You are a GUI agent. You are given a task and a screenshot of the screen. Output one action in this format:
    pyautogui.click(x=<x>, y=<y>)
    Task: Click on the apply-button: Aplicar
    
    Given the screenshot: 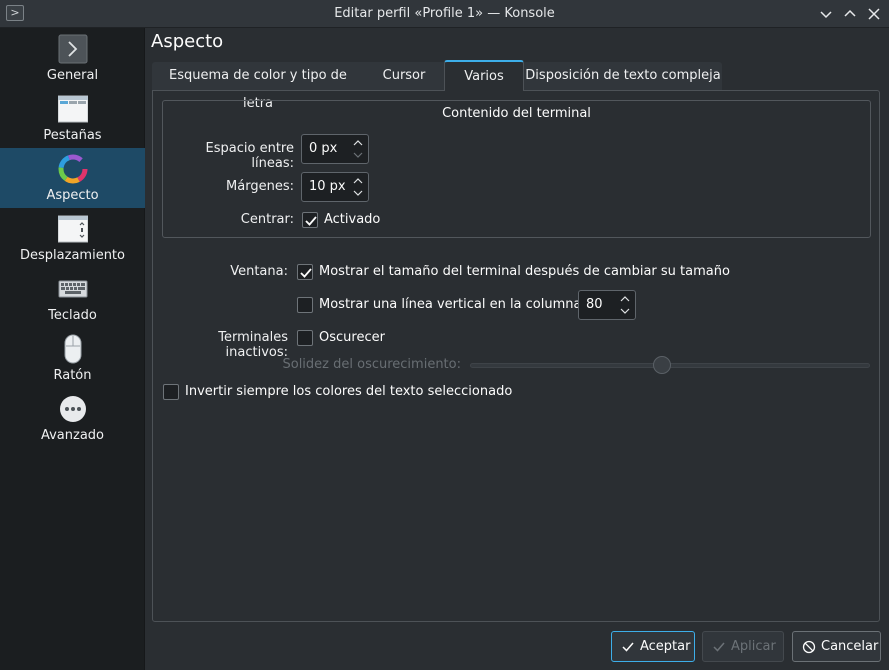 What is the action you would take?
    pyautogui.click(x=743, y=646)
    